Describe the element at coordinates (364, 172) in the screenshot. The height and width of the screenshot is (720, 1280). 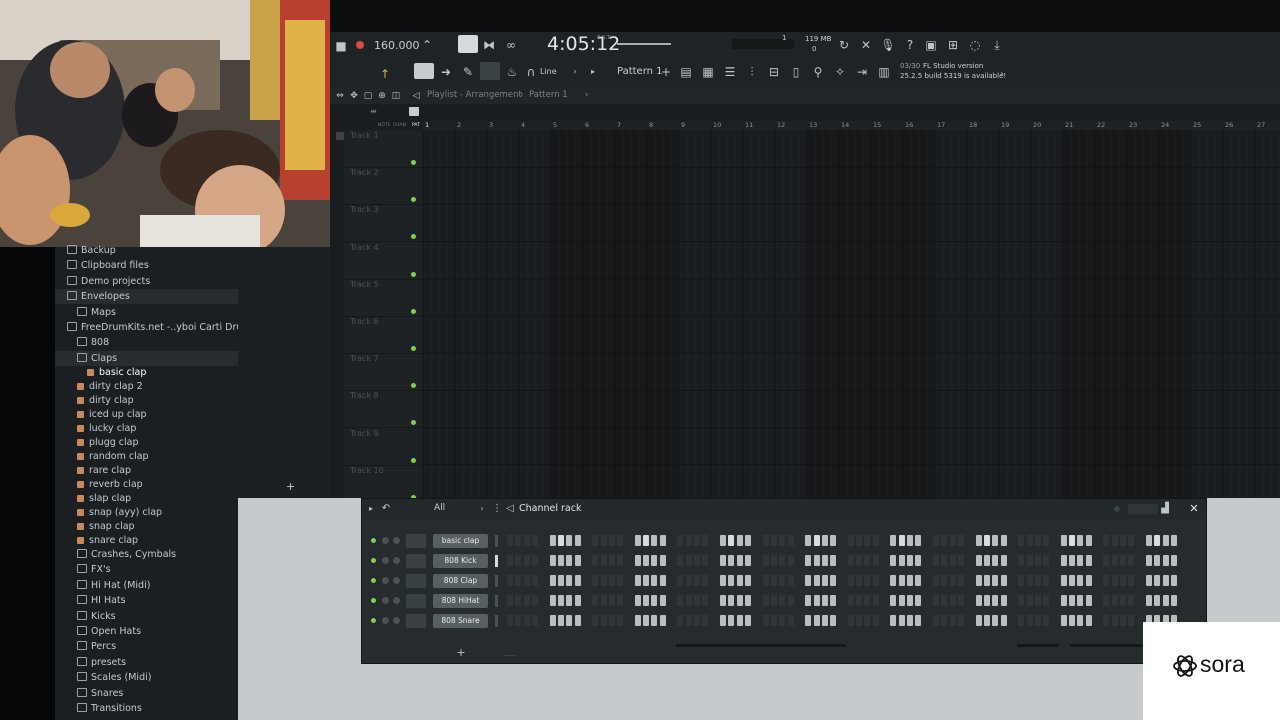
I see `track-label: Track 2` at that location.